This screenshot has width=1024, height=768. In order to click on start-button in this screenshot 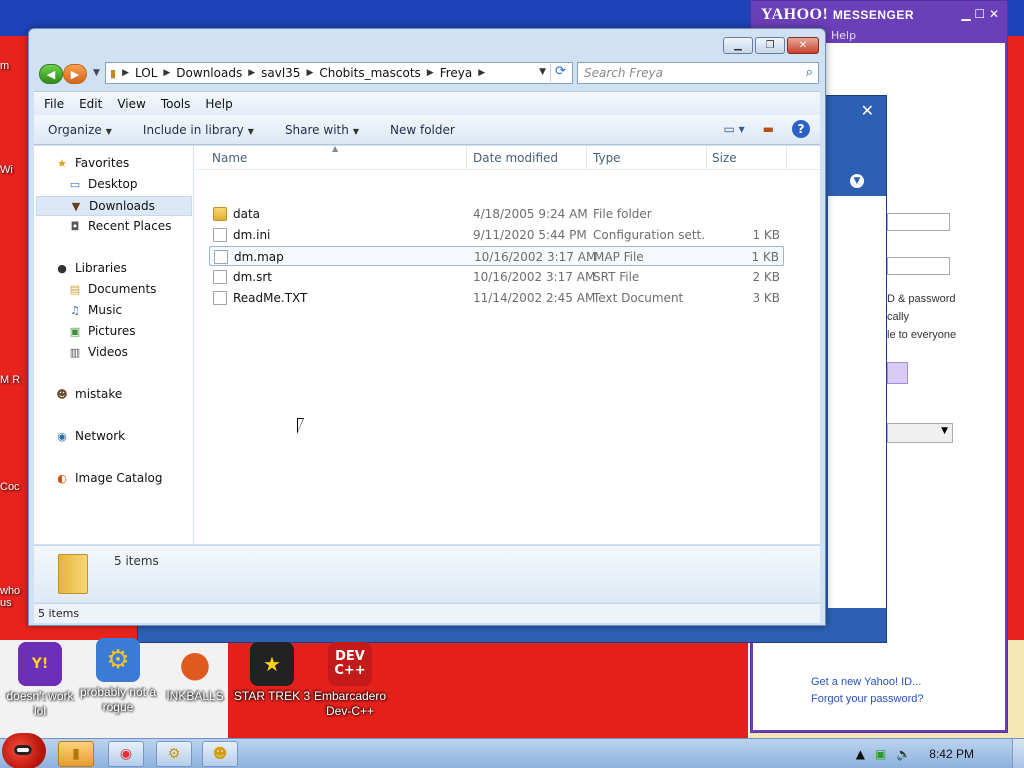, I will do `click(24, 750)`.